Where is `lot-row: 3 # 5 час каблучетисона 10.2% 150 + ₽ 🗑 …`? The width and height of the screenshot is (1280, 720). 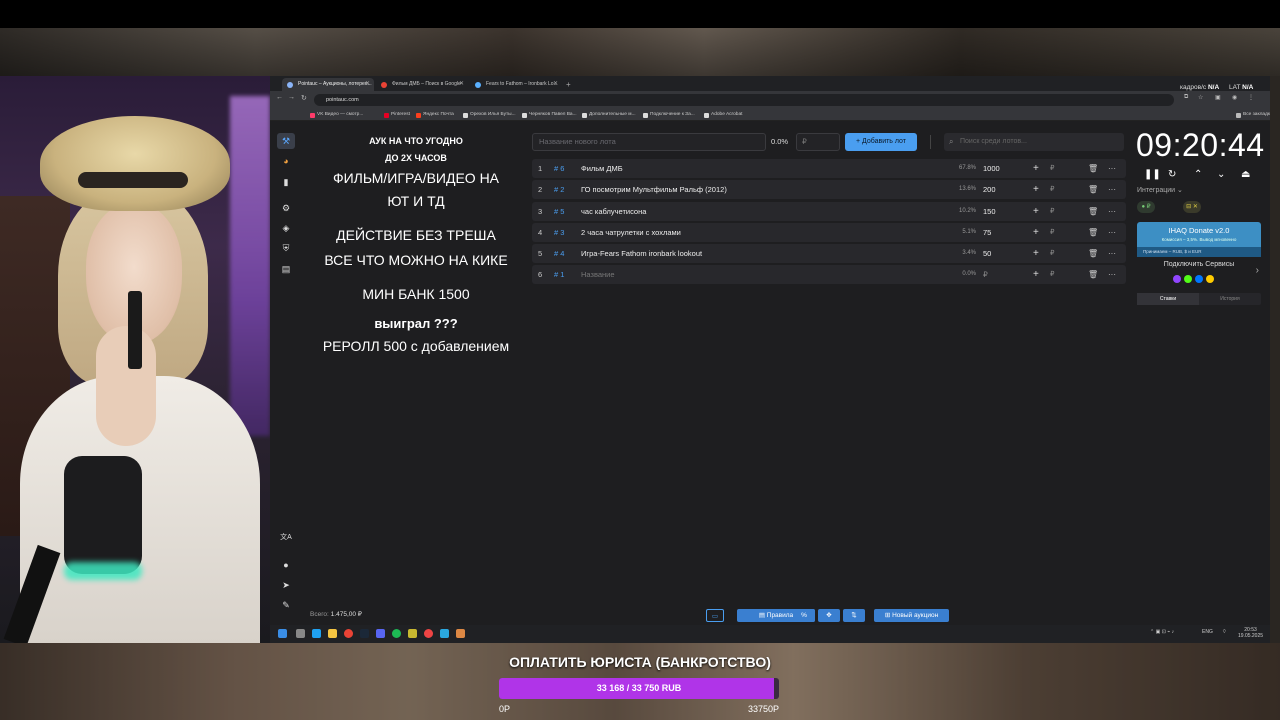 lot-row: 3 # 5 час каблучетисона 10.2% 150 + ₽ 🗑 … is located at coordinates (829, 211).